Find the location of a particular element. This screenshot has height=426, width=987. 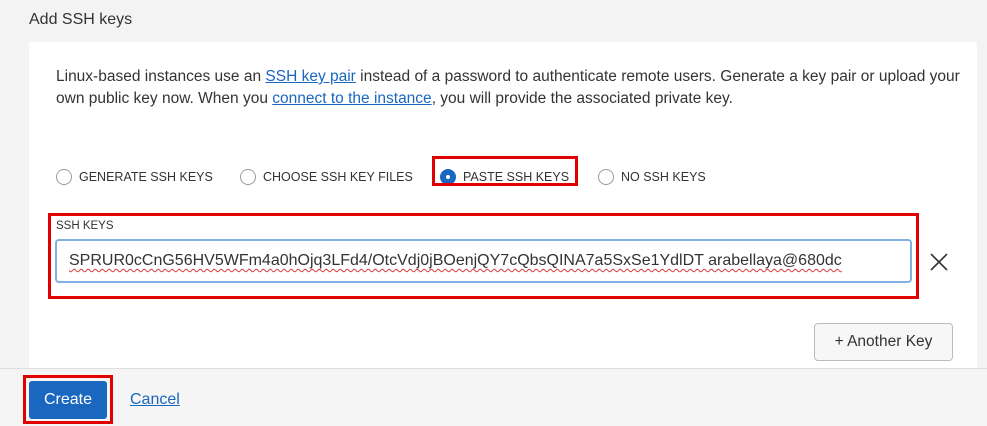

radio-choose-files is located at coordinates (248, 177).